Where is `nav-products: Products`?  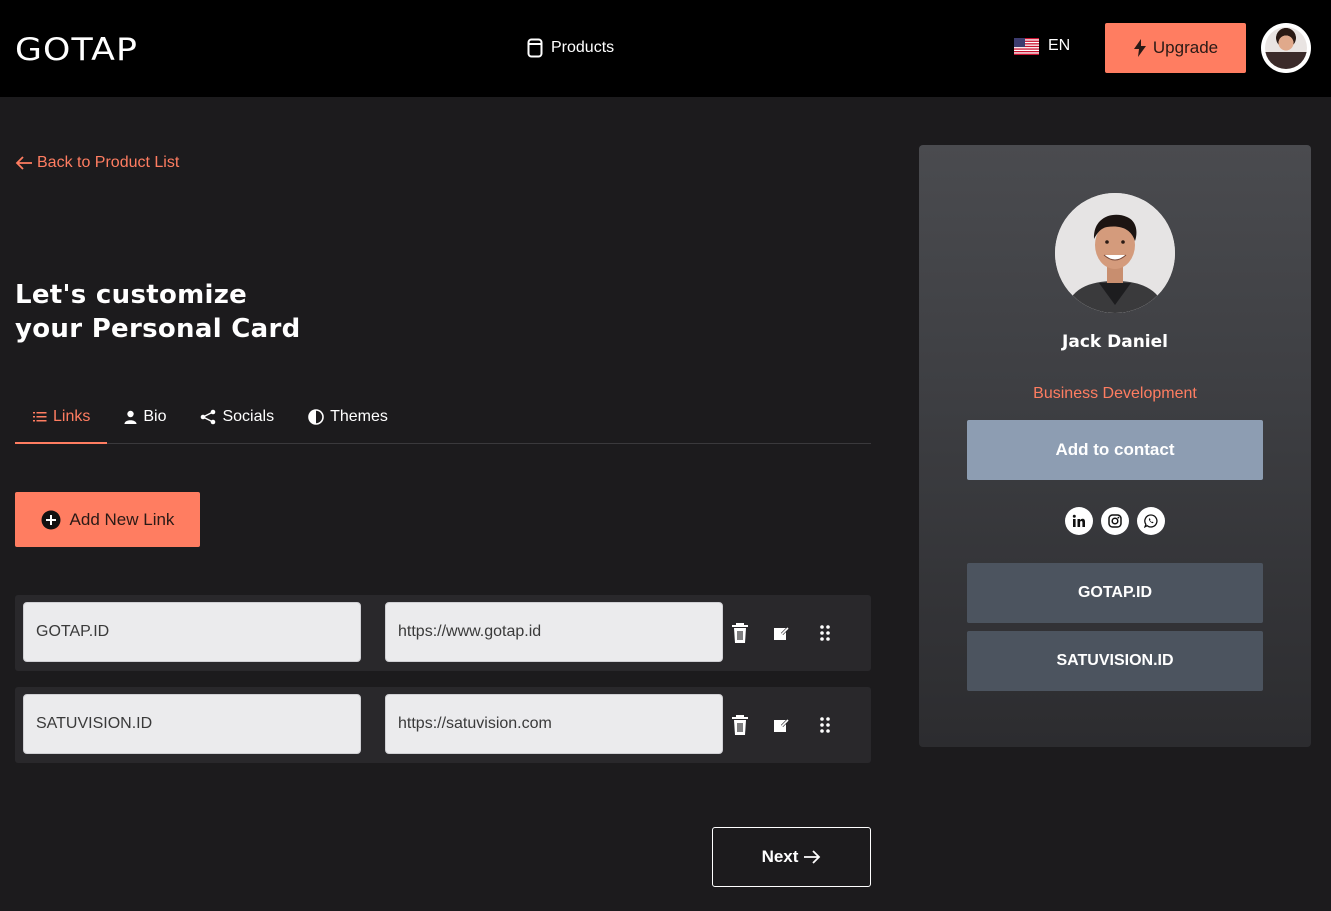 nav-products: Products is located at coordinates (570, 48).